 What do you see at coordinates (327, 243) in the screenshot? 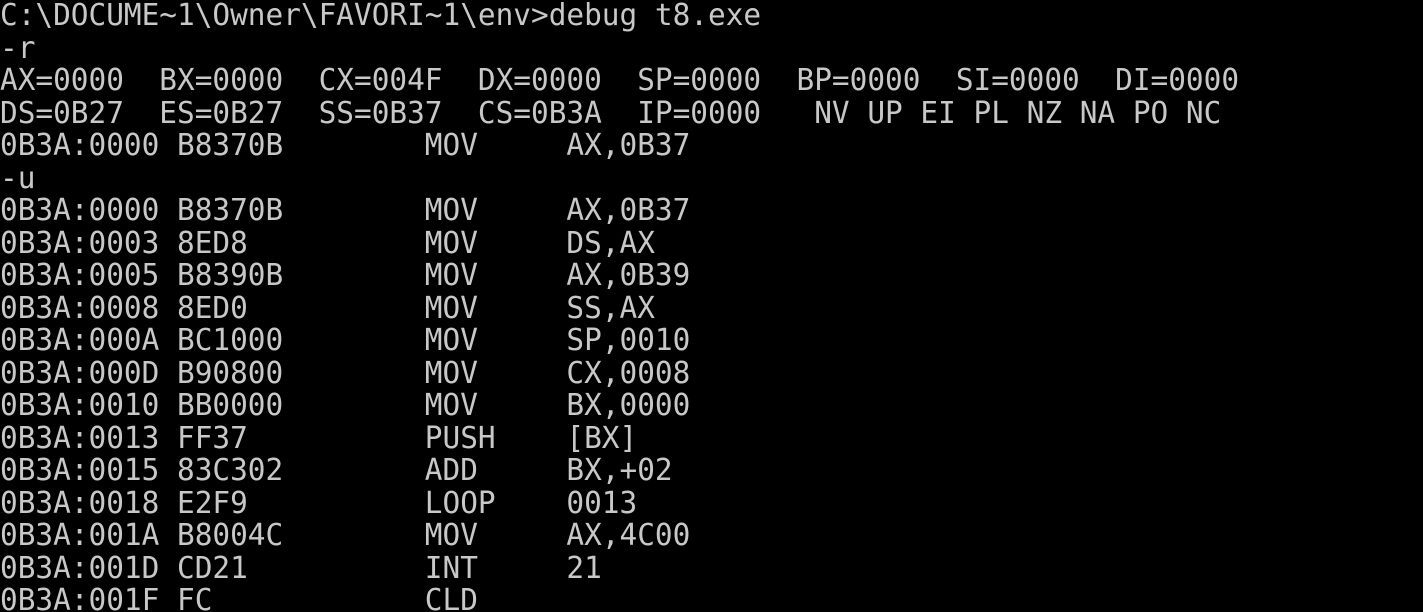
I see `disassembly-line: 0B3A:0003 8ED8 MOV DS,AX` at bounding box center [327, 243].